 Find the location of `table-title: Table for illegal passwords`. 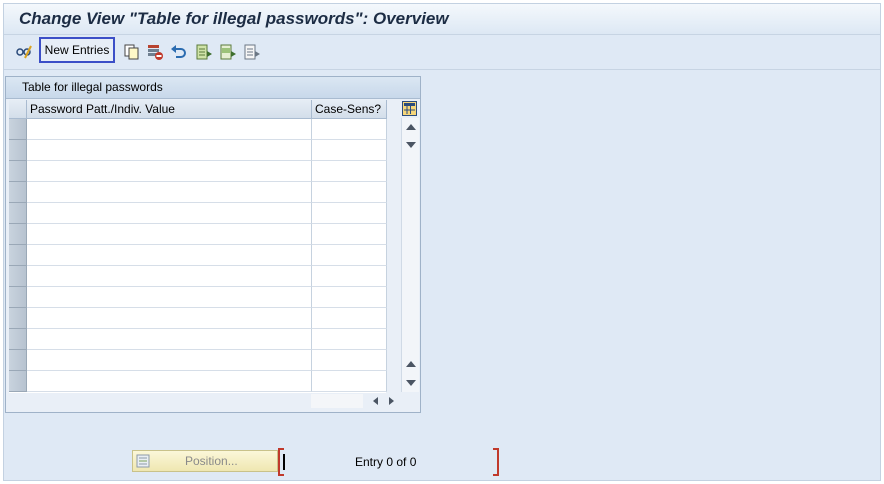

table-title: Table for illegal passwords is located at coordinates (92, 87).